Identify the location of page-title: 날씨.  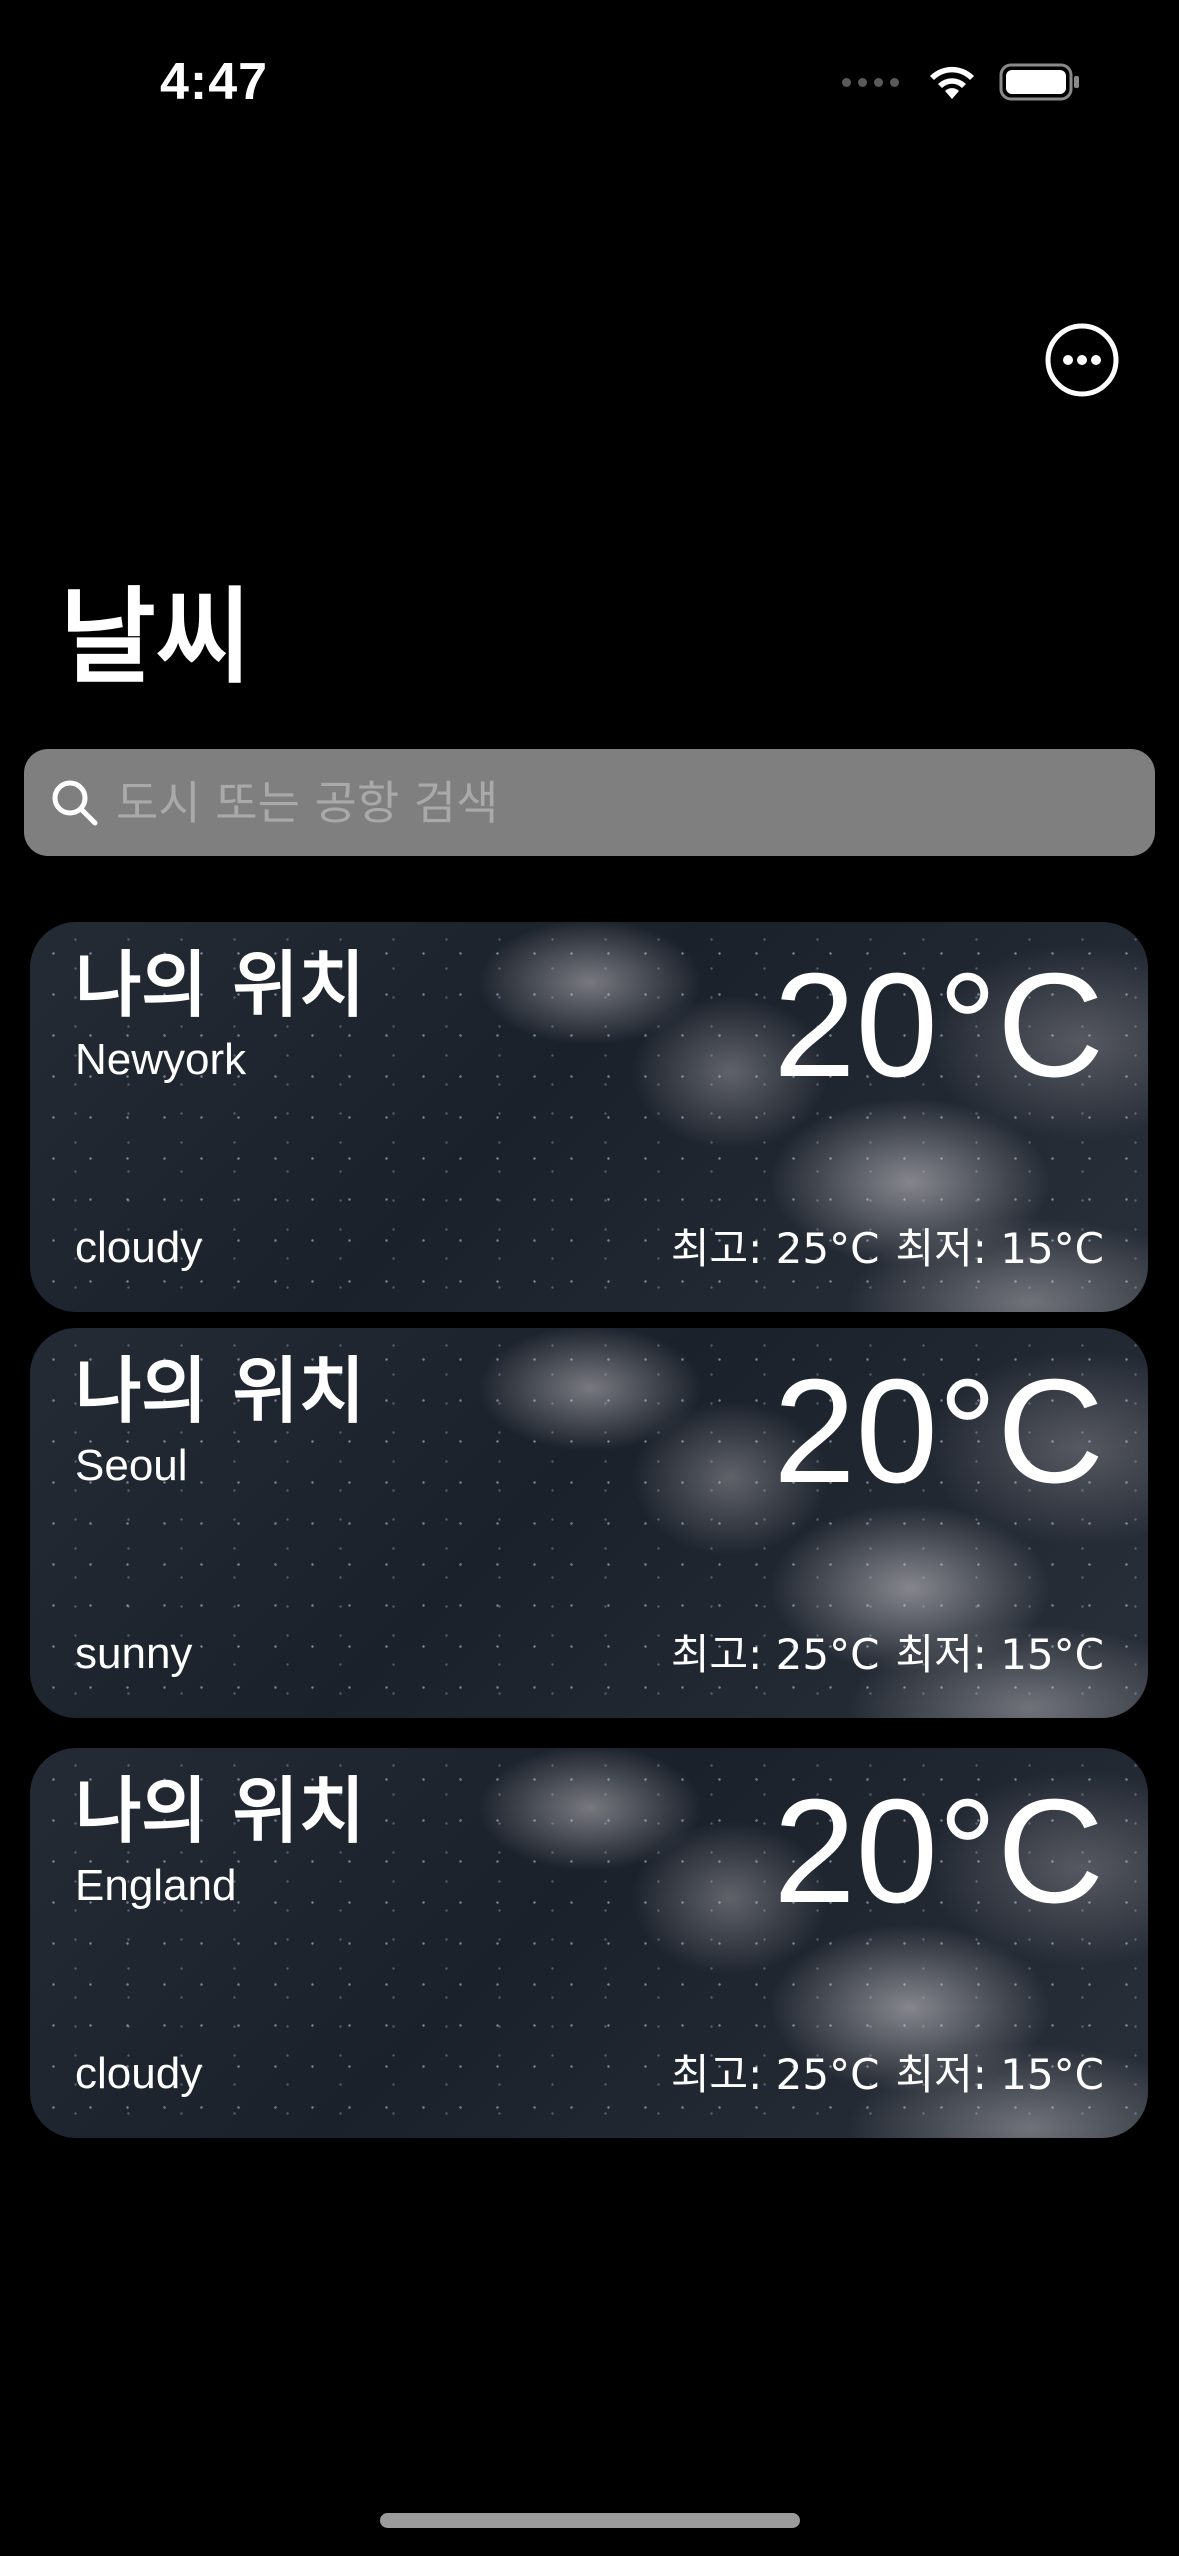
(156, 637).